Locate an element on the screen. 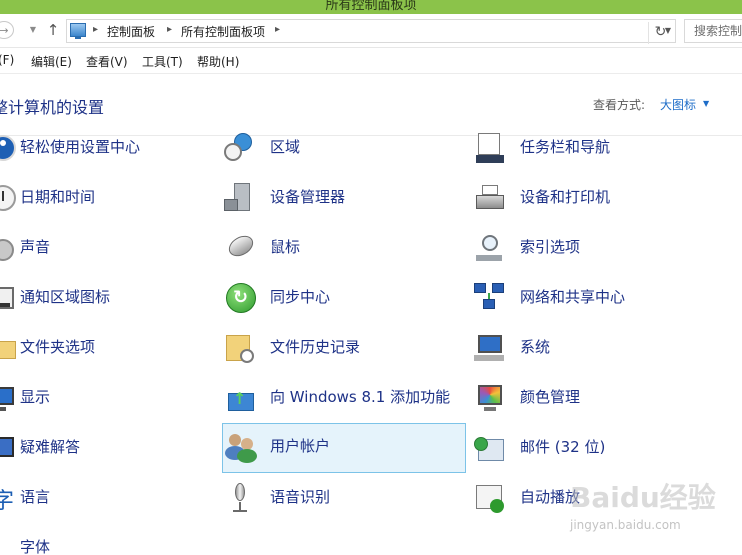 The image size is (742, 555). item-label: 设备和打印机 is located at coordinates (565, 197).